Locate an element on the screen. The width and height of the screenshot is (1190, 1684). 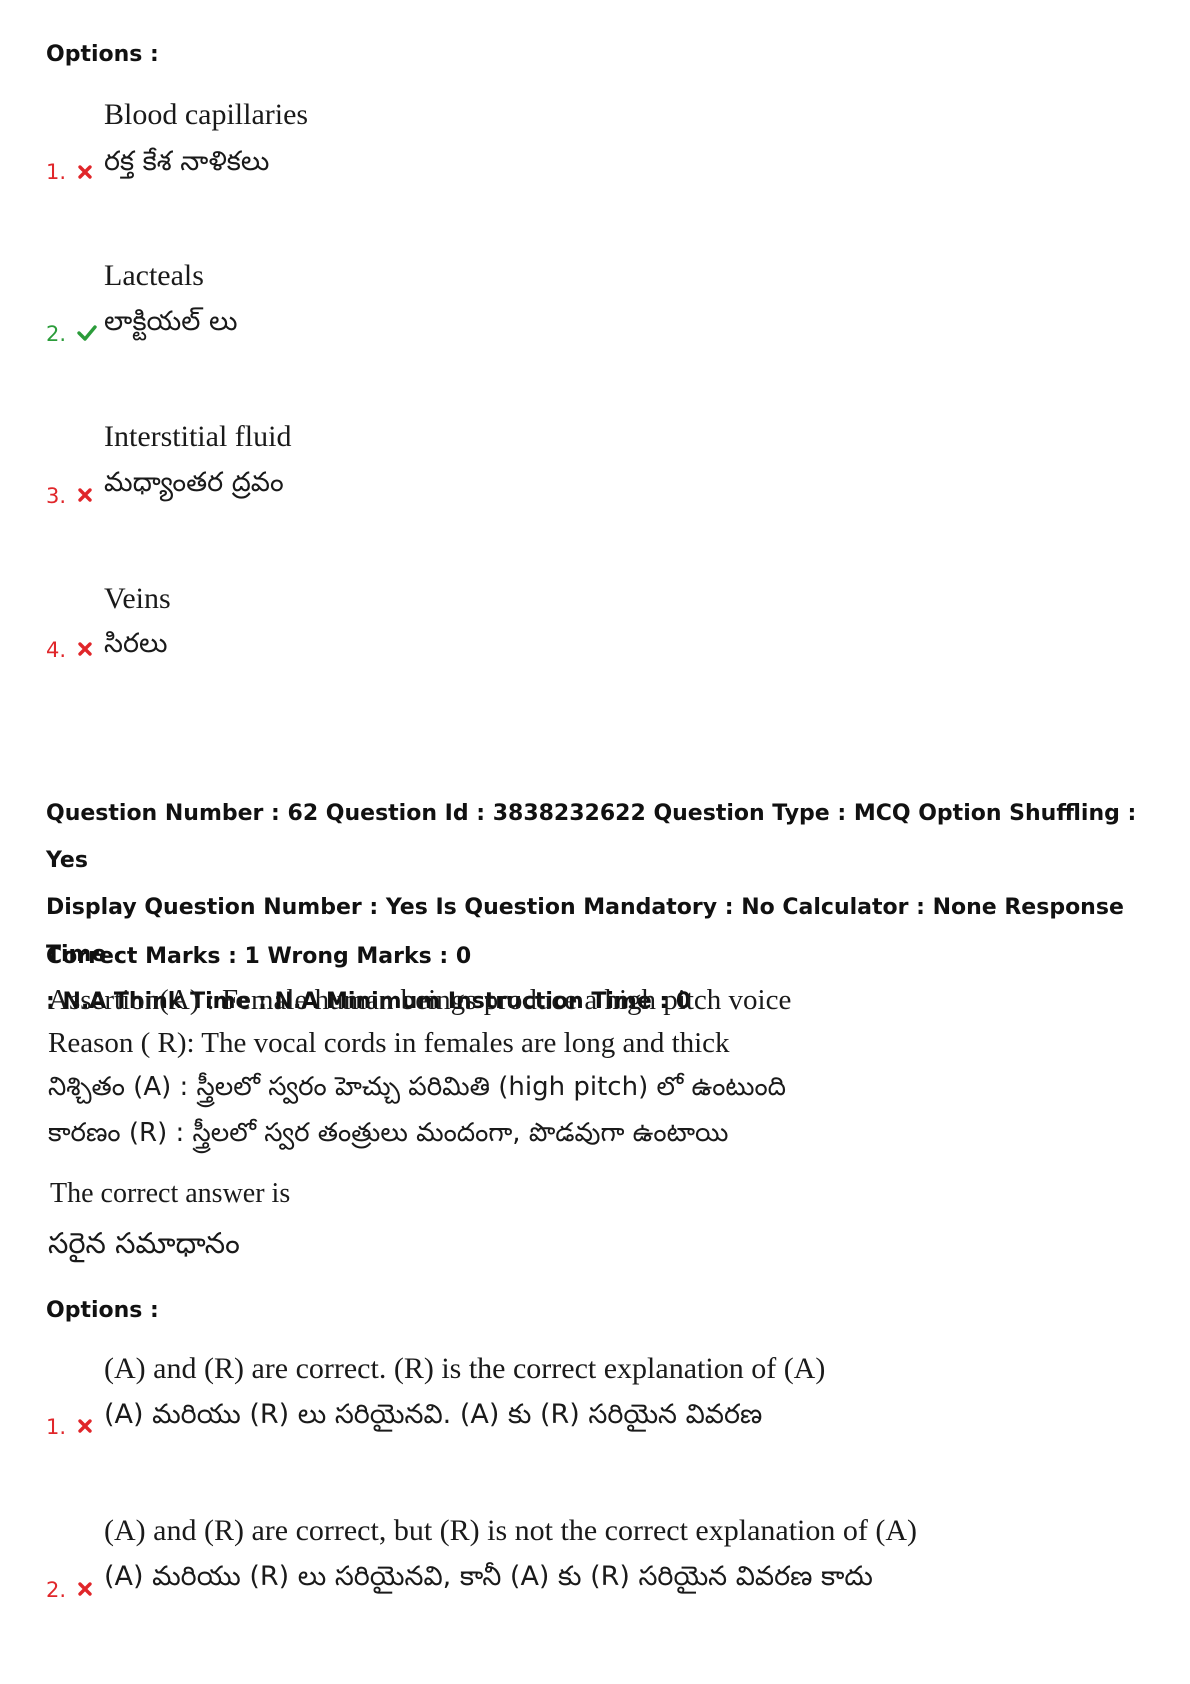
option-english-text: Interstitial fluid is located at coordinates (198, 436).